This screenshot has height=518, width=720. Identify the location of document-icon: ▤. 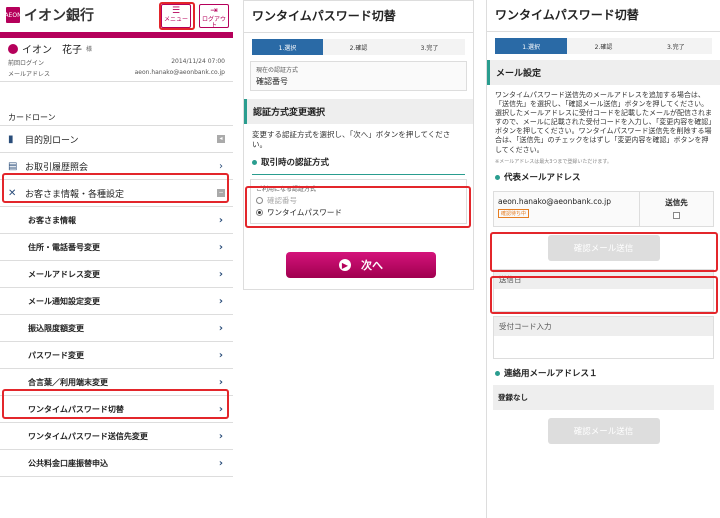
(13, 166).